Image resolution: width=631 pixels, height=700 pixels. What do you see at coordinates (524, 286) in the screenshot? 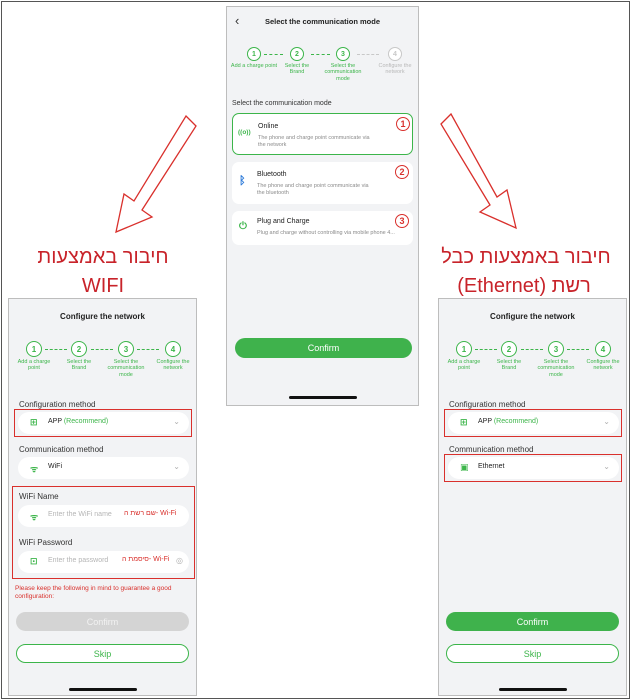
I see `annotation-ethernet-line2: רשת (Ethernet)` at bounding box center [524, 286].